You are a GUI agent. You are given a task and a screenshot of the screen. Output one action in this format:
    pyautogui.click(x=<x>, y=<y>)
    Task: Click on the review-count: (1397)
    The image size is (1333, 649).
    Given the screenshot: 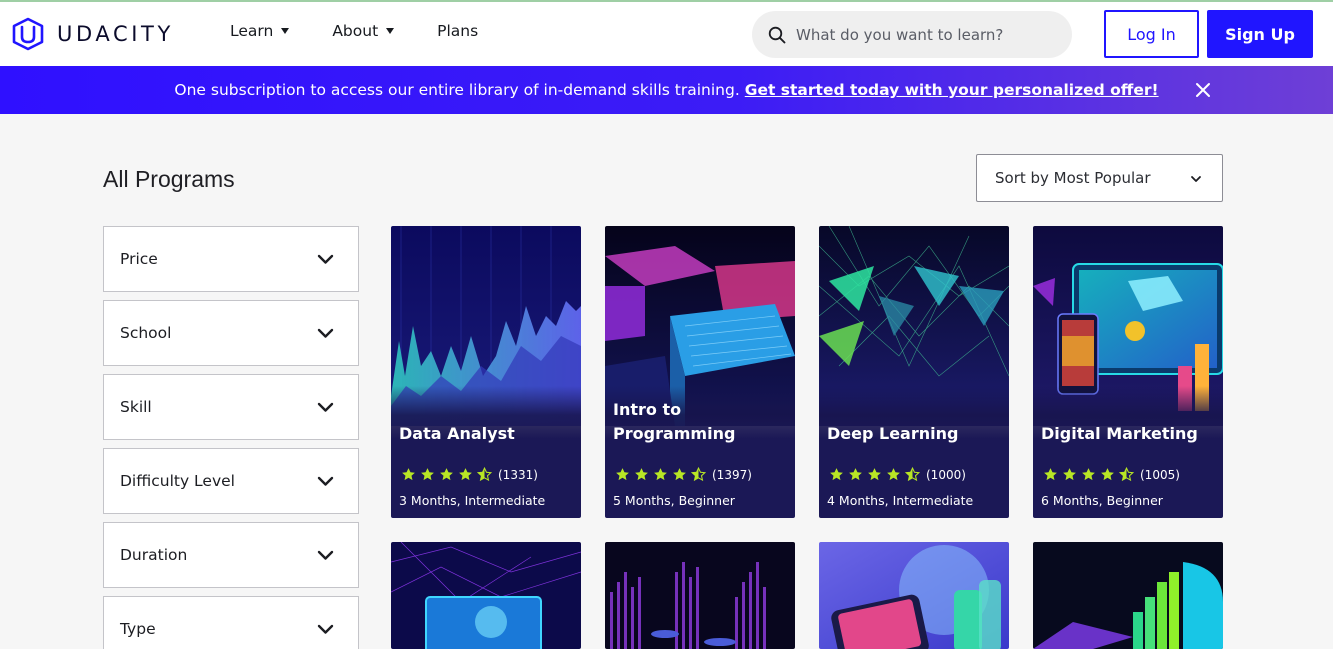 What is the action you would take?
    pyautogui.click(x=732, y=474)
    